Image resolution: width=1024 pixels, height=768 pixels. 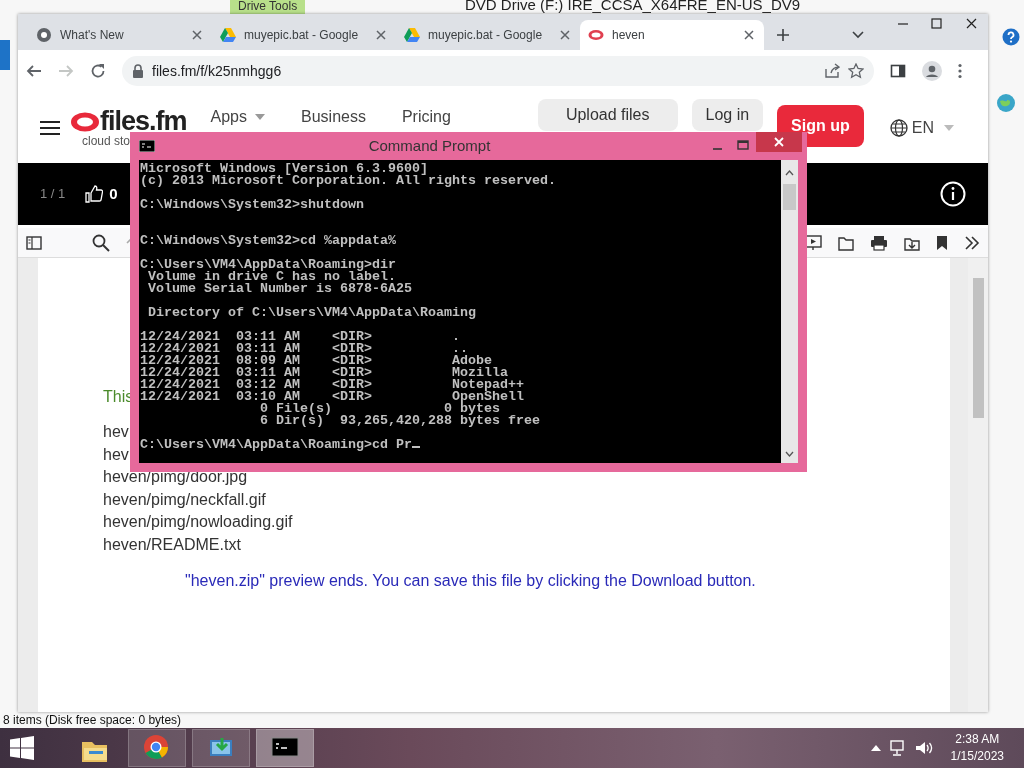 What do you see at coordinates (172, 544) in the screenshot?
I see `file-path: heven/README.txt` at bounding box center [172, 544].